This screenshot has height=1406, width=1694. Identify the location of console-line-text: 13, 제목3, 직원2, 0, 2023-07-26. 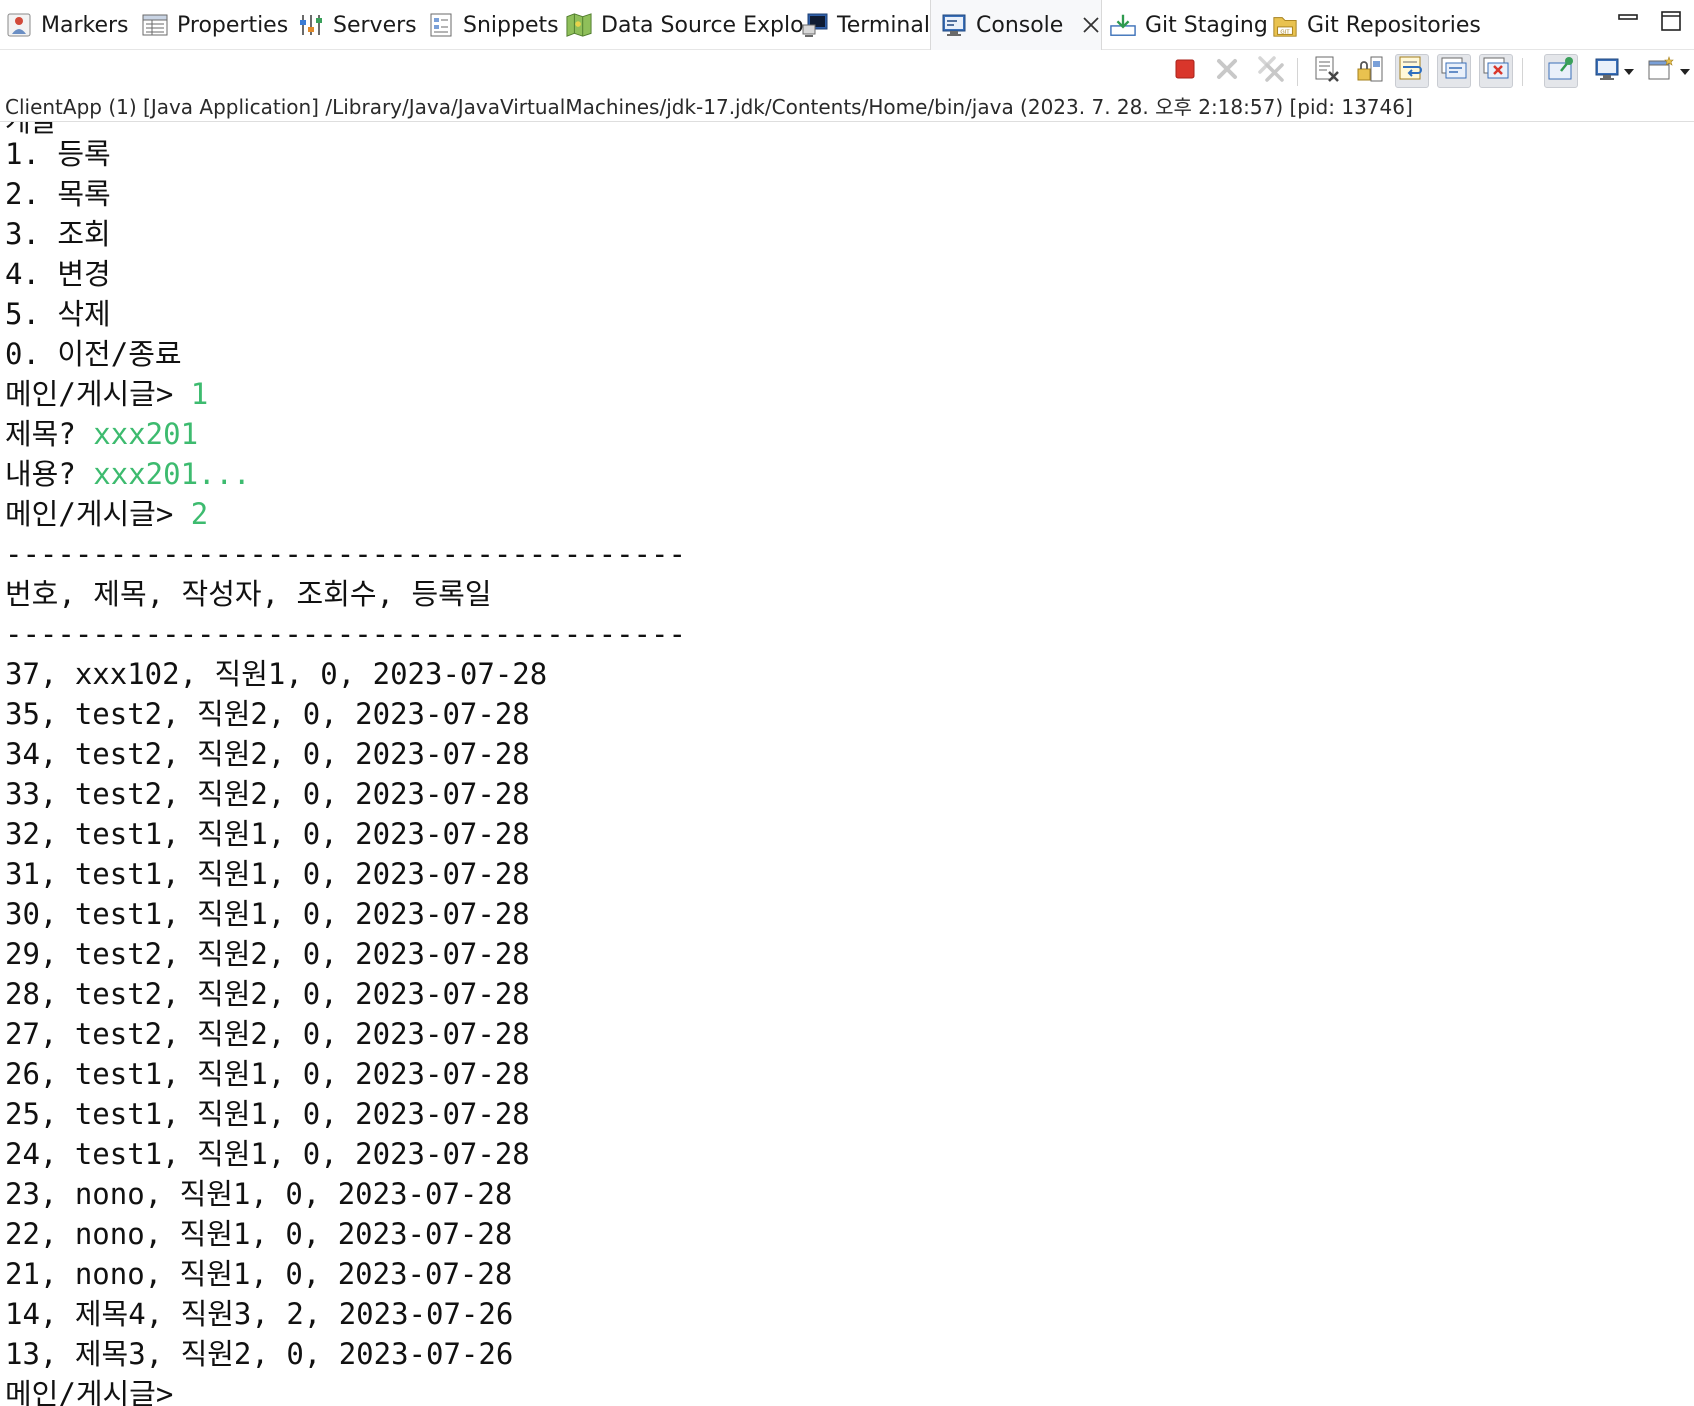
(259, 1354).